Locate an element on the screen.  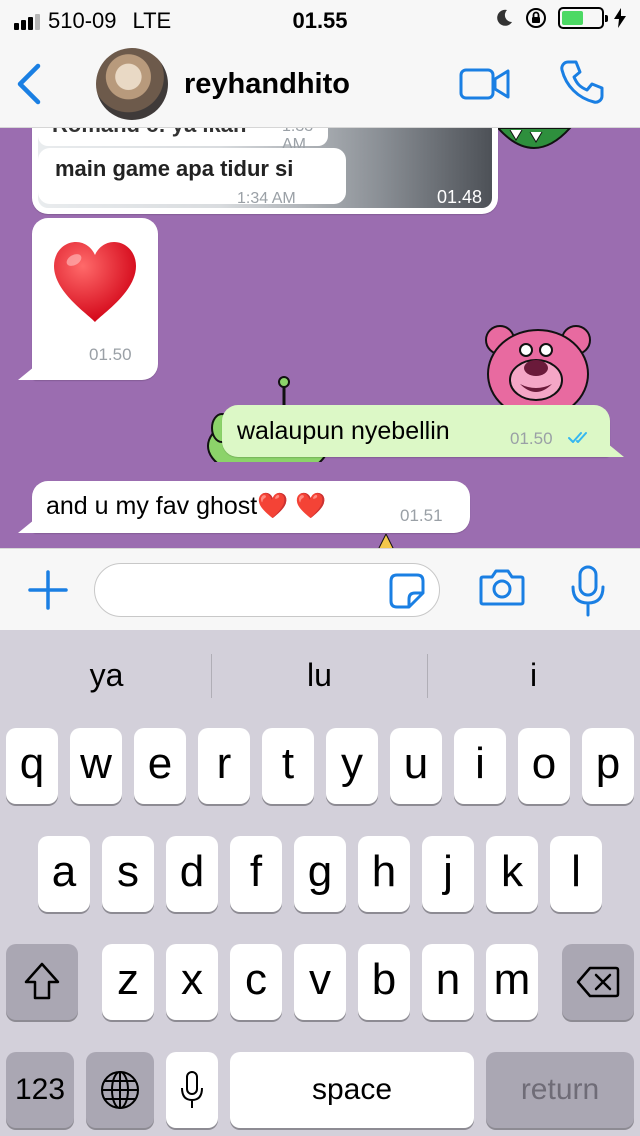
cut-off-text: Romand c: ya ikan is located at coordinates (149, 133).